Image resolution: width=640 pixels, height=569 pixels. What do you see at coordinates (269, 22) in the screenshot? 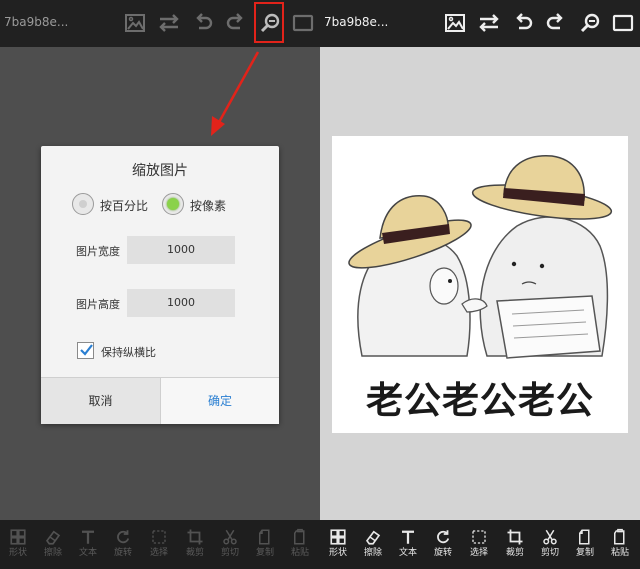
I see `zoom-highlight-box` at bounding box center [269, 22].